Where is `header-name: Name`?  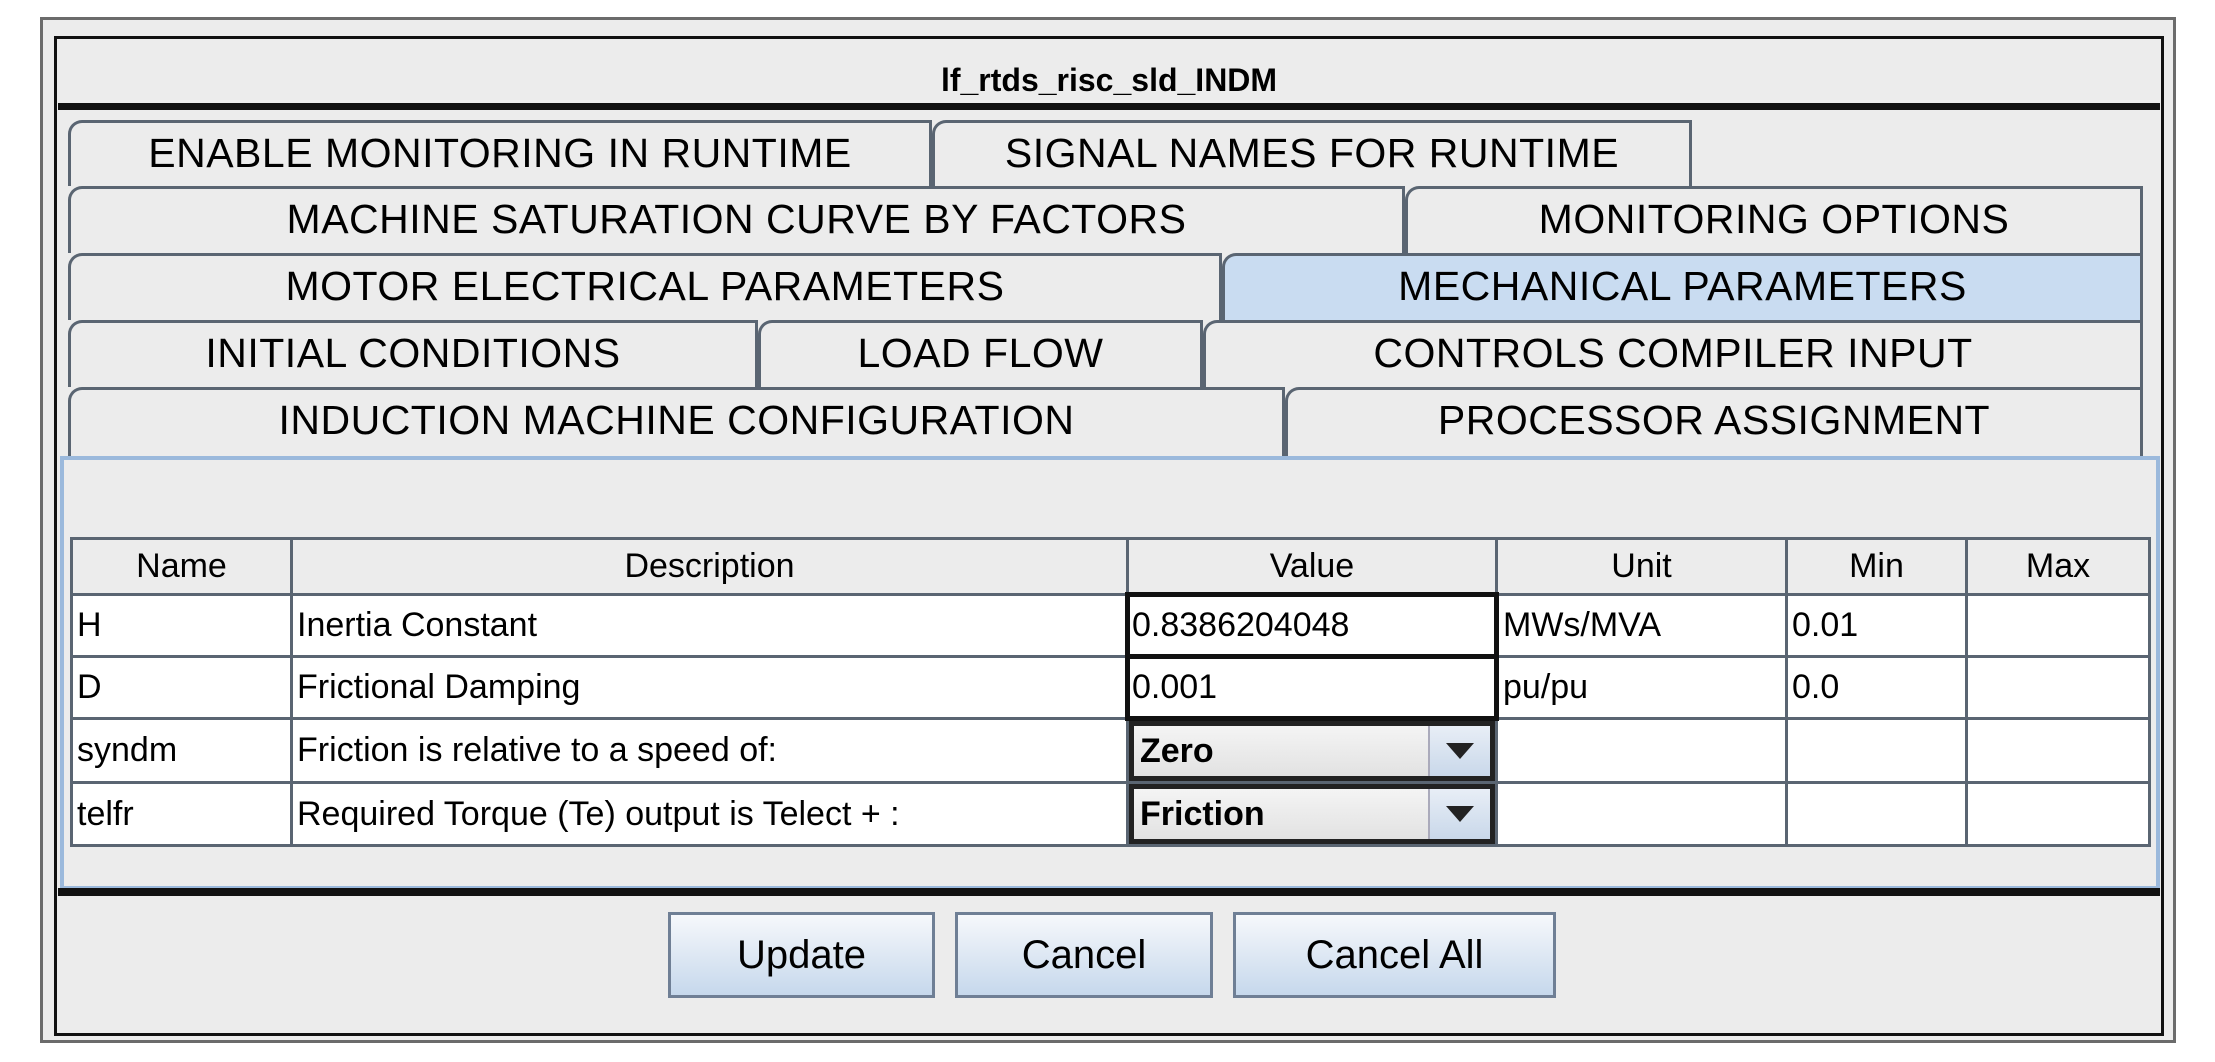
header-name: Name is located at coordinates (181, 566).